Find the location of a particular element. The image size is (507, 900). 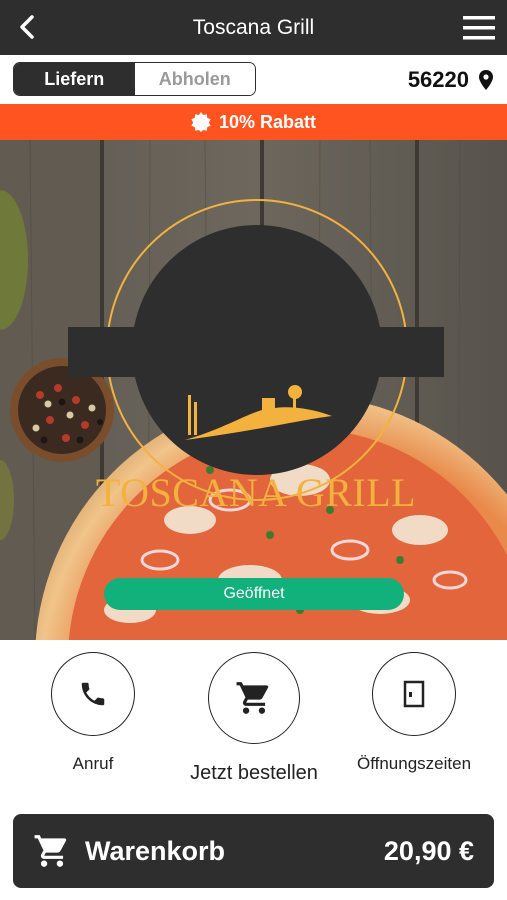

order-mode-toggle: Liefern Abholen is located at coordinates (134, 79).